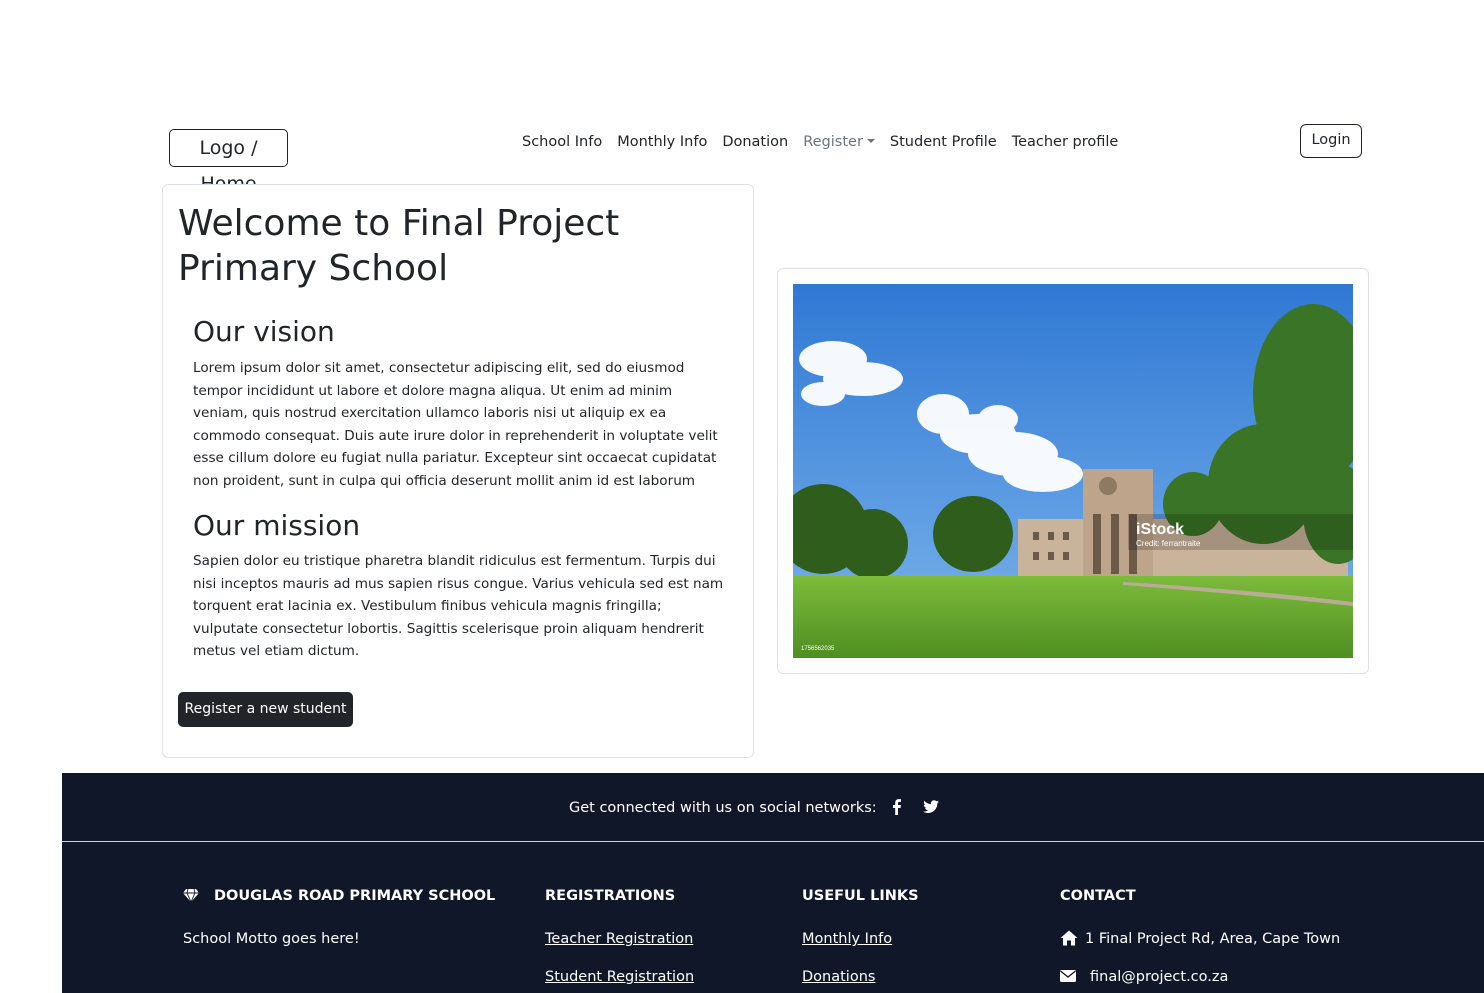 This screenshot has height=993, width=1484. What do you see at coordinates (399, 246) in the screenshot?
I see `page-title: Welcome to Final Project Primary School` at bounding box center [399, 246].